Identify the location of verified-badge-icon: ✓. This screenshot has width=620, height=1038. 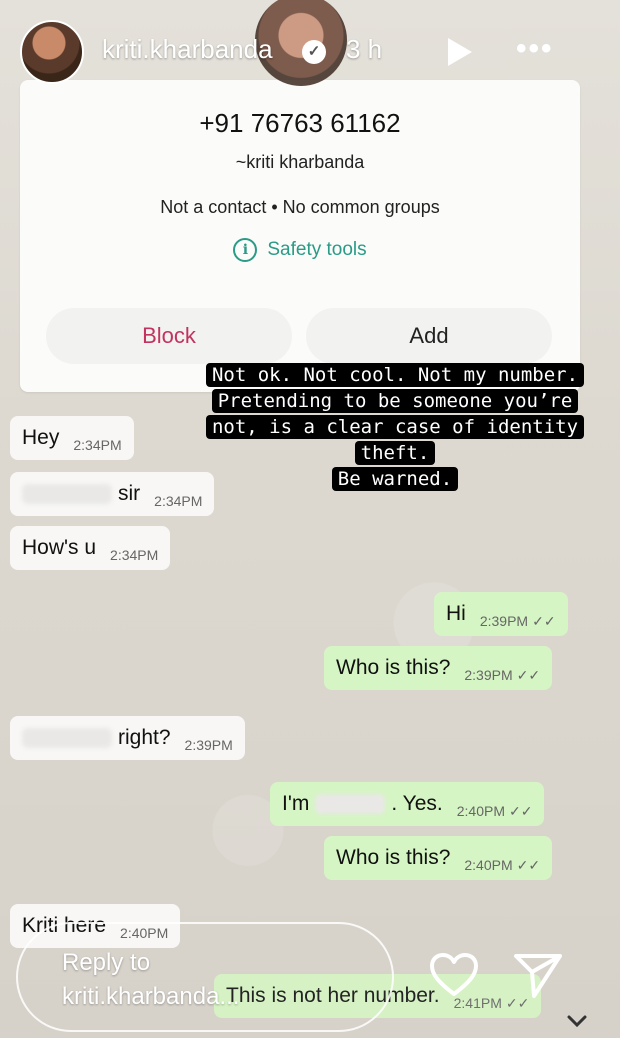
(314, 52).